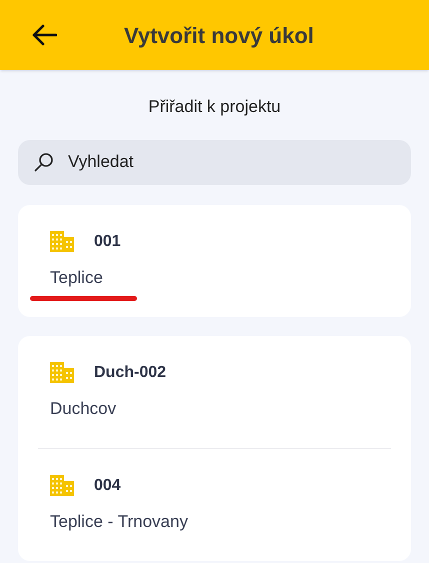 Image resolution: width=429 pixels, height=563 pixels. Describe the element at coordinates (44, 162) in the screenshot. I see `search-icon` at that location.